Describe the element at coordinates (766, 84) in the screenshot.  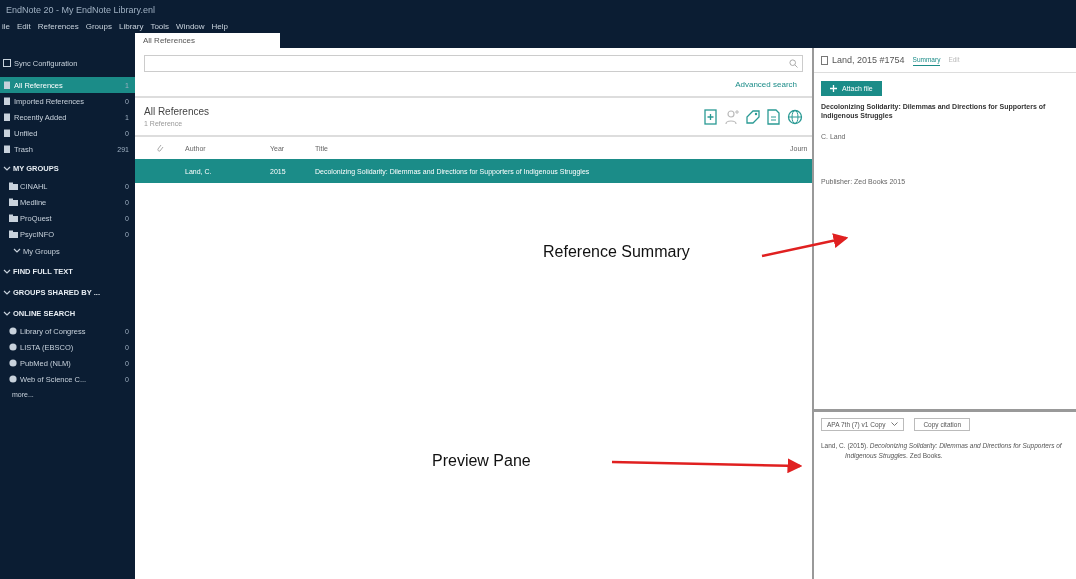
I see `advanced-search-link: Advanced search` at that location.